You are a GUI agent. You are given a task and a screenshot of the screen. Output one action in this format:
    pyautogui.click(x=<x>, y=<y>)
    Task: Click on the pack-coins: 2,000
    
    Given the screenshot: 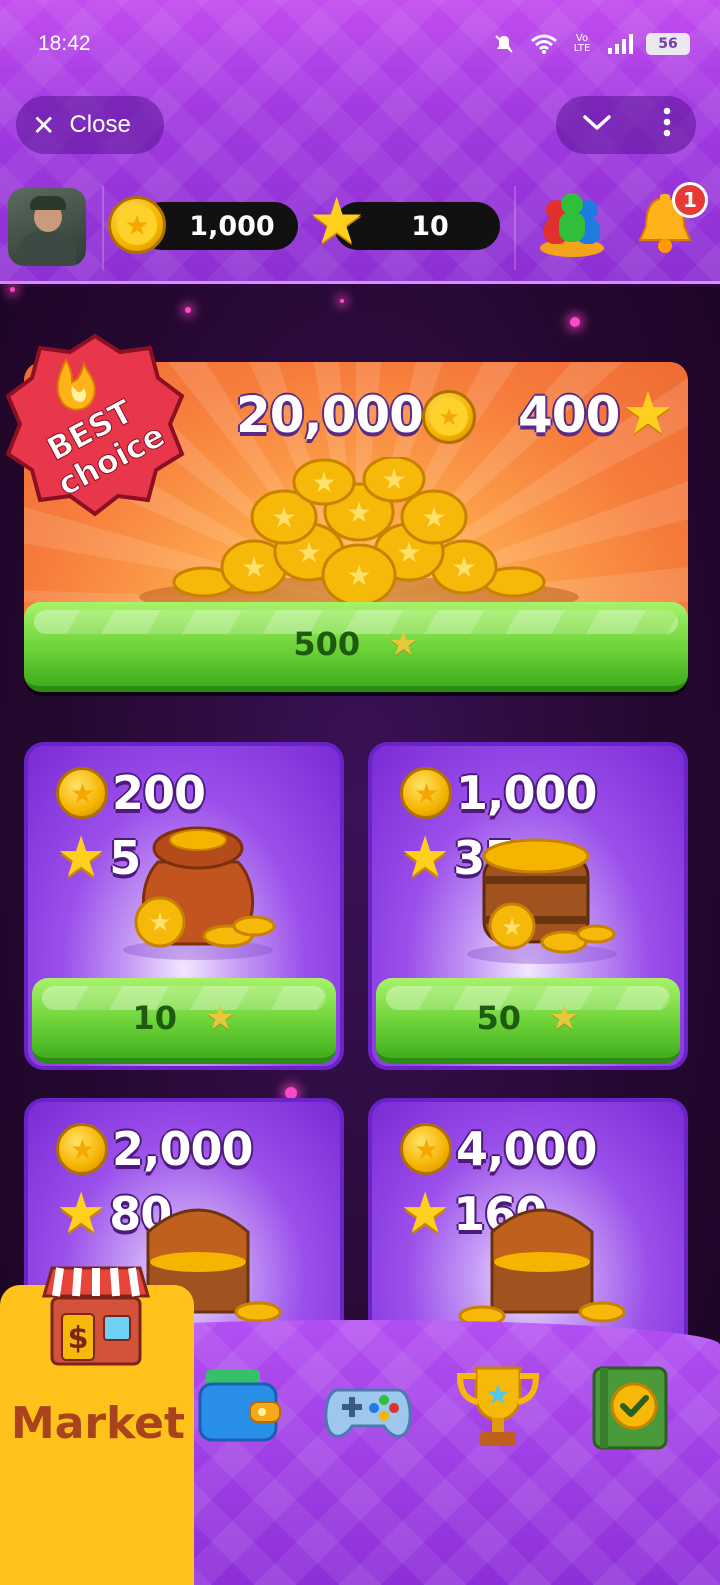 What is the action you would take?
    pyautogui.click(x=183, y=1149)
    